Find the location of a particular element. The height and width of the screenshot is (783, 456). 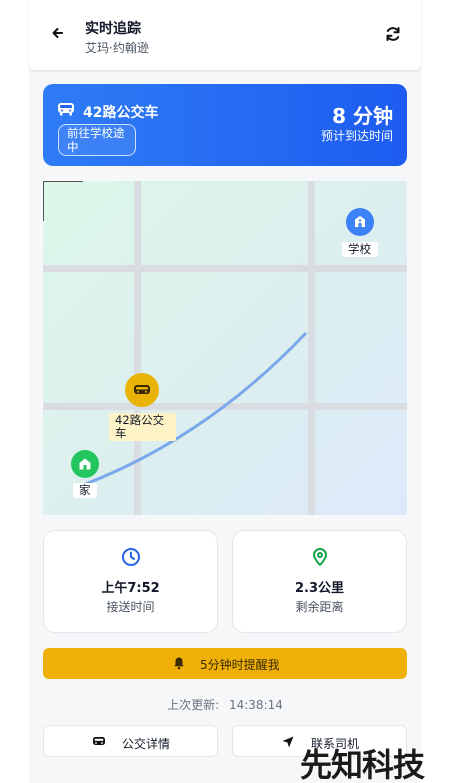

eta-value: 8 分钟 is located at coordinates (362, 116).